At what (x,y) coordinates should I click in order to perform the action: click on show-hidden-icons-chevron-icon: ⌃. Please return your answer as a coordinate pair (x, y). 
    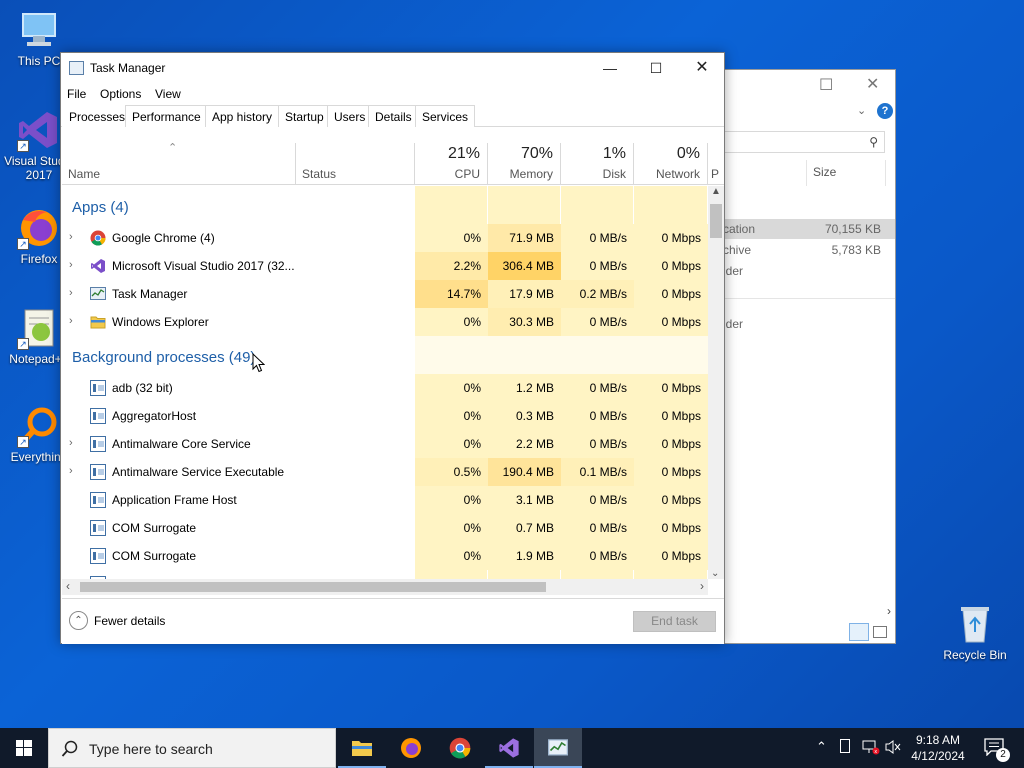
    Looking at the image, I should click on (821, 753).